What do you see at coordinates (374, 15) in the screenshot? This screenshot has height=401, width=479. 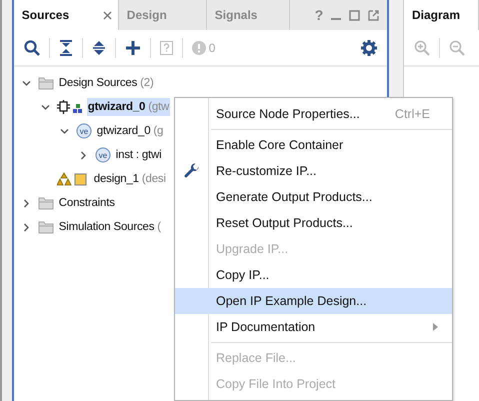 I see `float-icon` at bounding box center [374, 15].